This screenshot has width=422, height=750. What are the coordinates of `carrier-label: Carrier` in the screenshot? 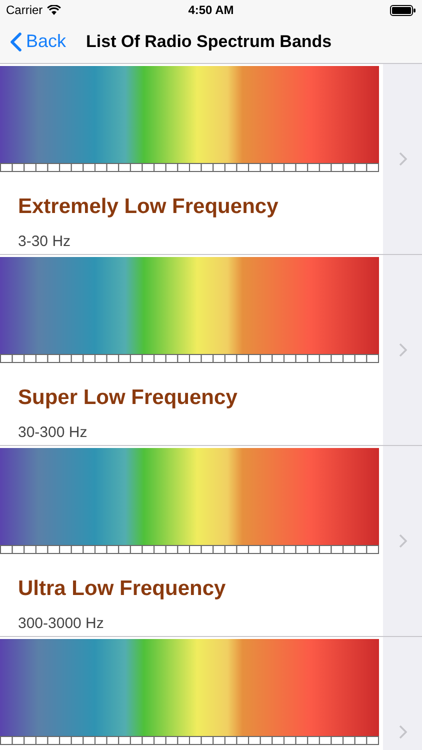 It's located at (24, 10).